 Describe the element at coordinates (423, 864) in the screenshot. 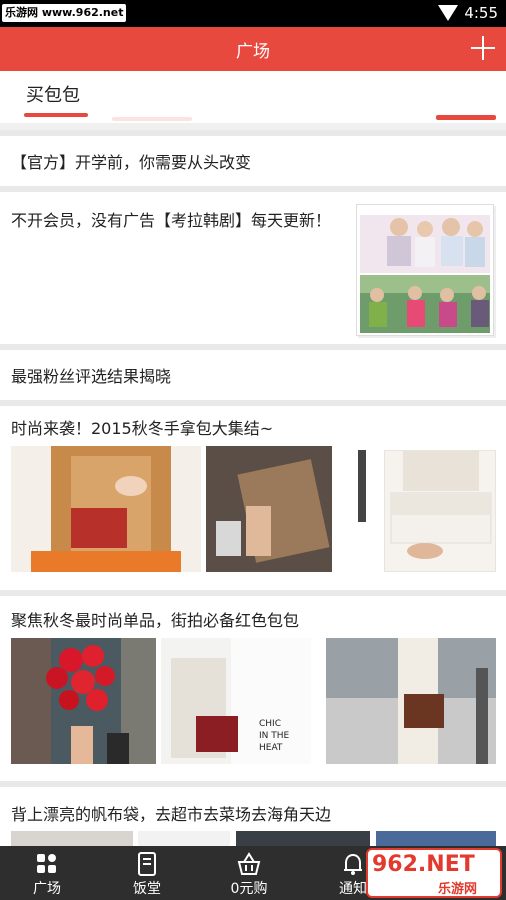

I see `logo-main-text: 962.NET` at that location.